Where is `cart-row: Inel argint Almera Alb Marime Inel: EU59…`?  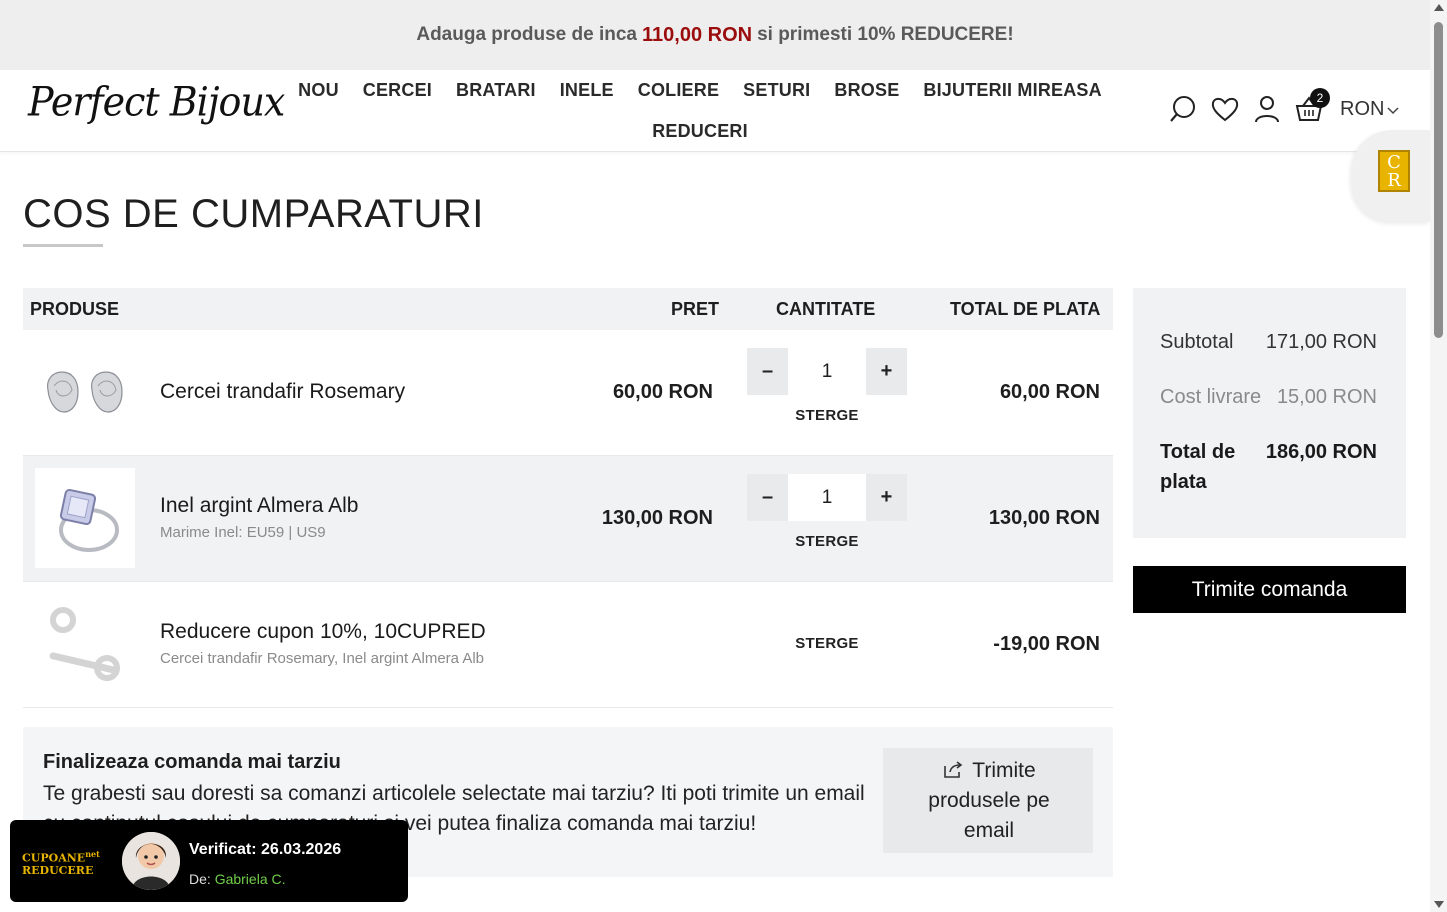
cart-row: Inel argint Almera Alb Marime Inel: EU59… is located at coordinates (568, 519).